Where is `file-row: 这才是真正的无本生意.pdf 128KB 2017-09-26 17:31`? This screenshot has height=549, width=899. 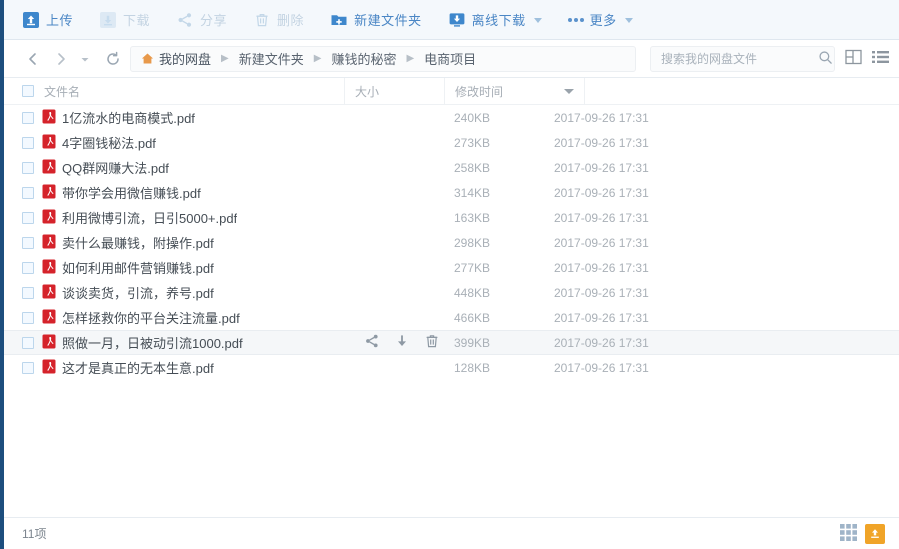 file-row: 这才是真正的无本生意.pdf 128KB 2017-09-26 17:31 is located at coordinates (451, 367).